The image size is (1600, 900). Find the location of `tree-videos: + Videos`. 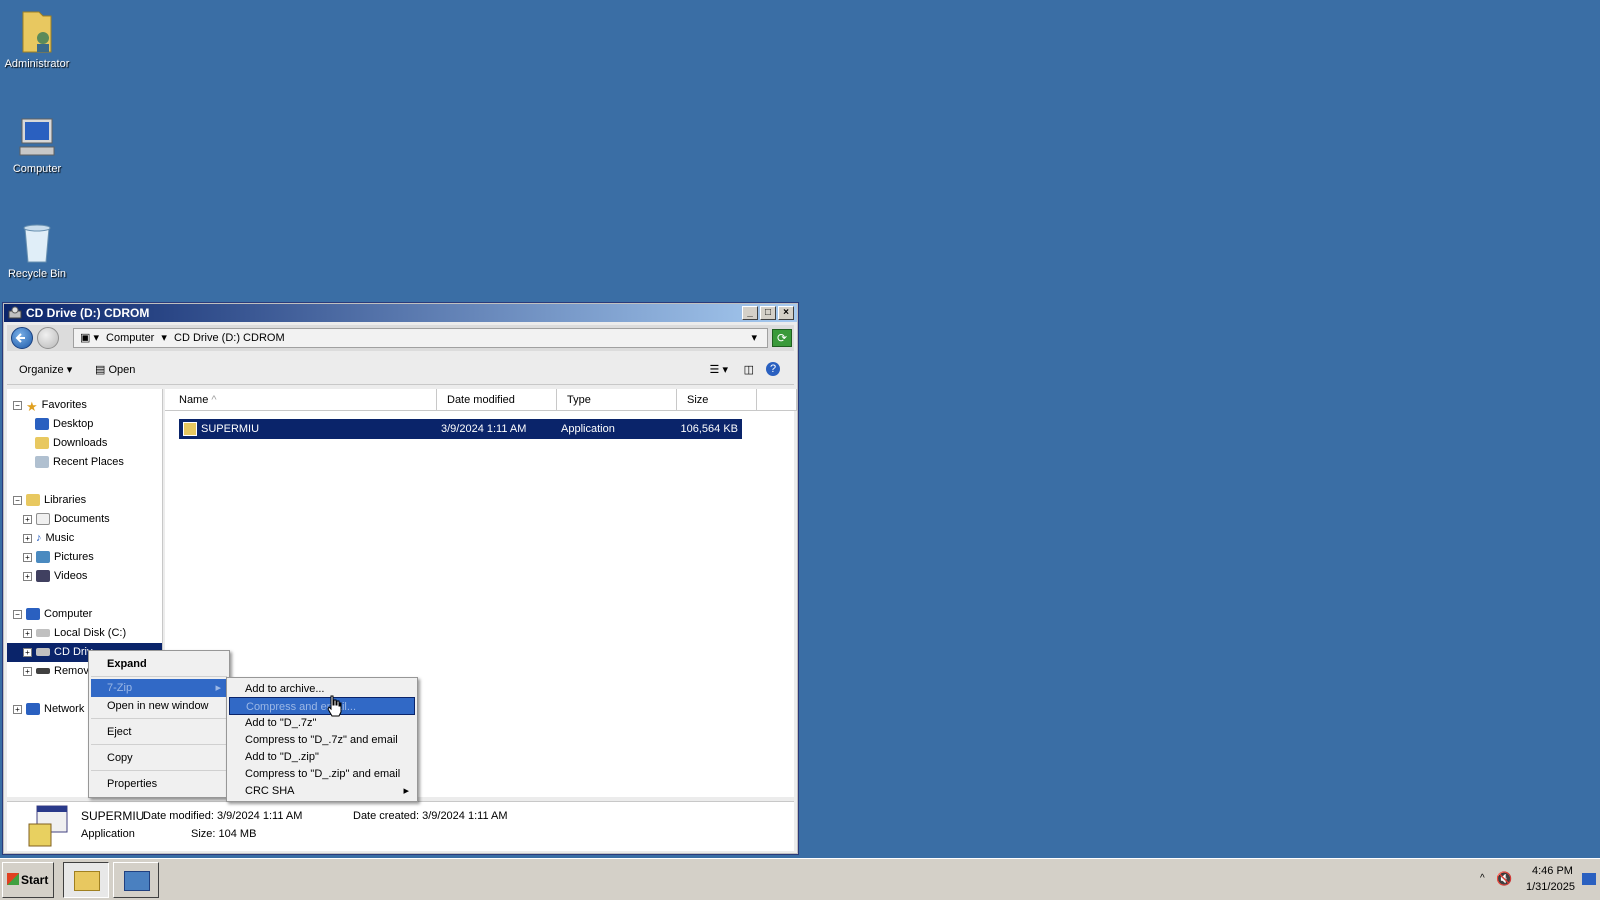

tree-videos: + Videos is located at coordinates (55, 576).